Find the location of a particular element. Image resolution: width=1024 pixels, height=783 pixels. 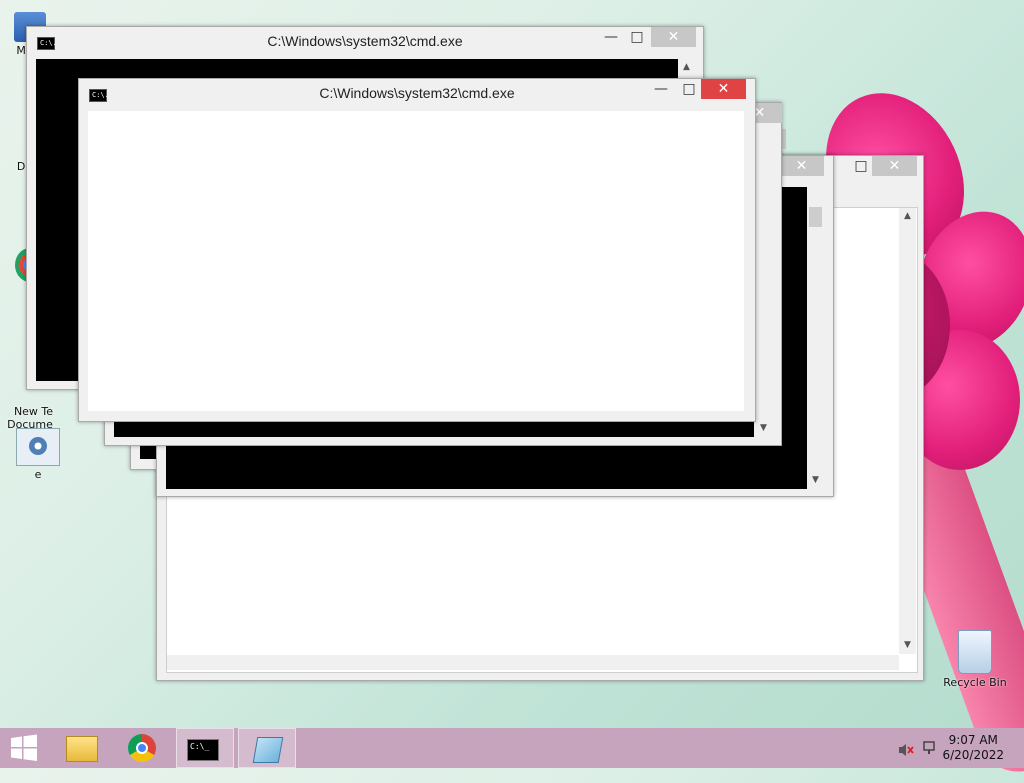

chrome-icon is located at coordinates (142, 748).